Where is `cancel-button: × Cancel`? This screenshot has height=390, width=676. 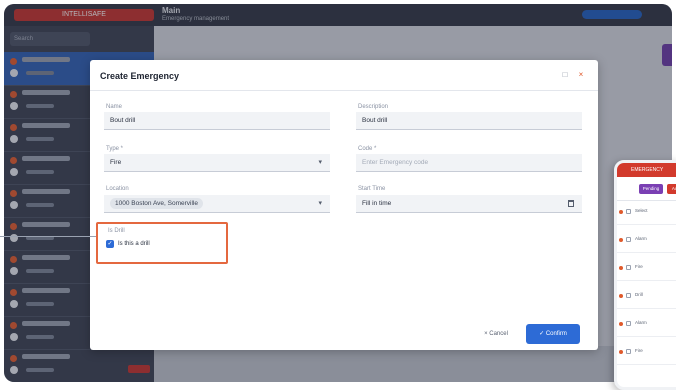
cancel-button: × Cancel is located at coordinates (496, 334).